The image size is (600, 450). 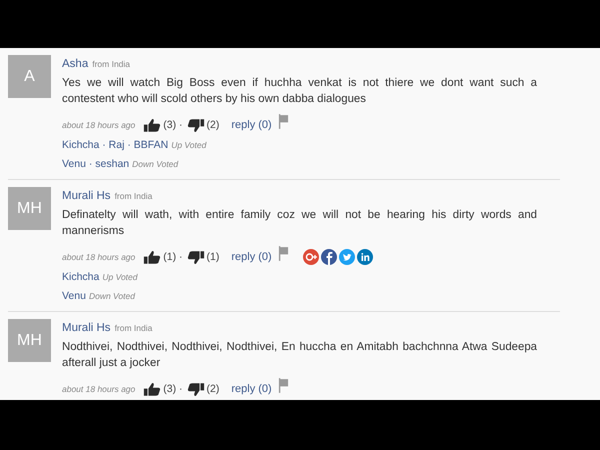 What do you see at coordinates (74, 296) in the screenshot?
I see `voter-names: Venu` at bounding box center [74, 296].